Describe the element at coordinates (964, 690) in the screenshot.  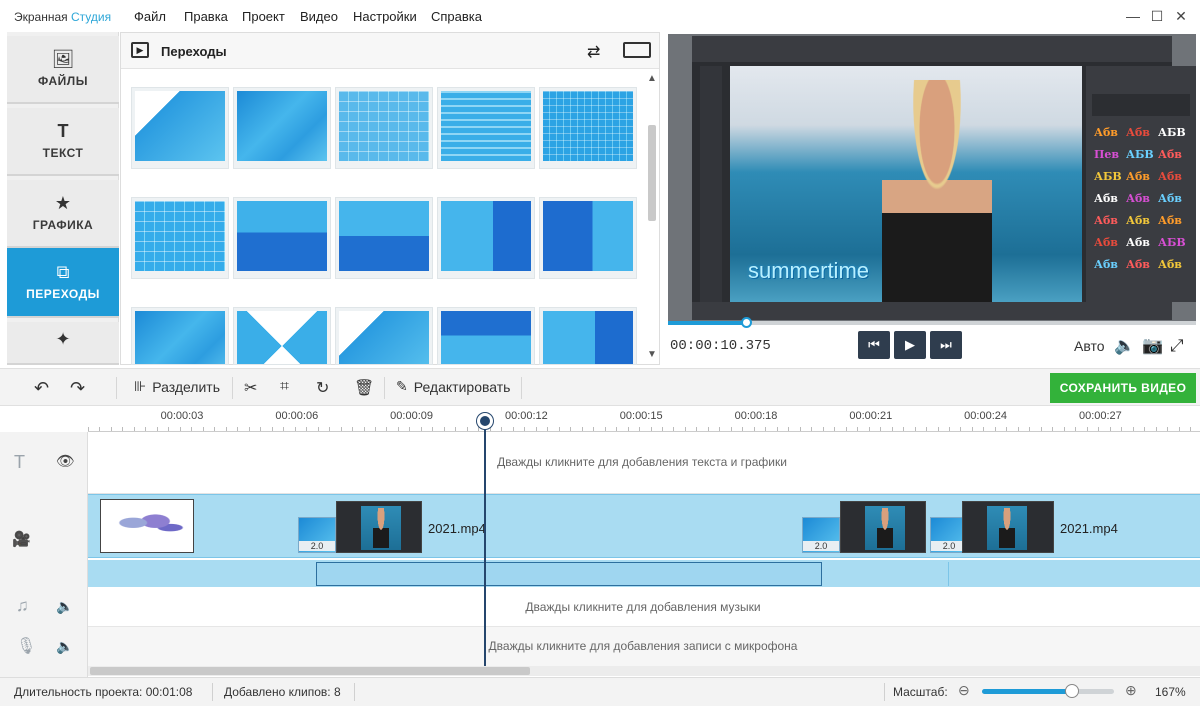
I see `zoom-out-icon: ⊖` at that location.